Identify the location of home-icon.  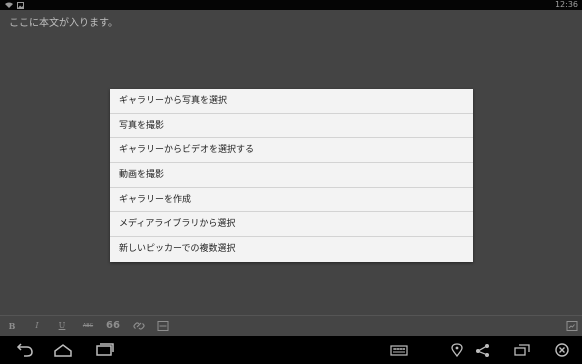
(63, 350).